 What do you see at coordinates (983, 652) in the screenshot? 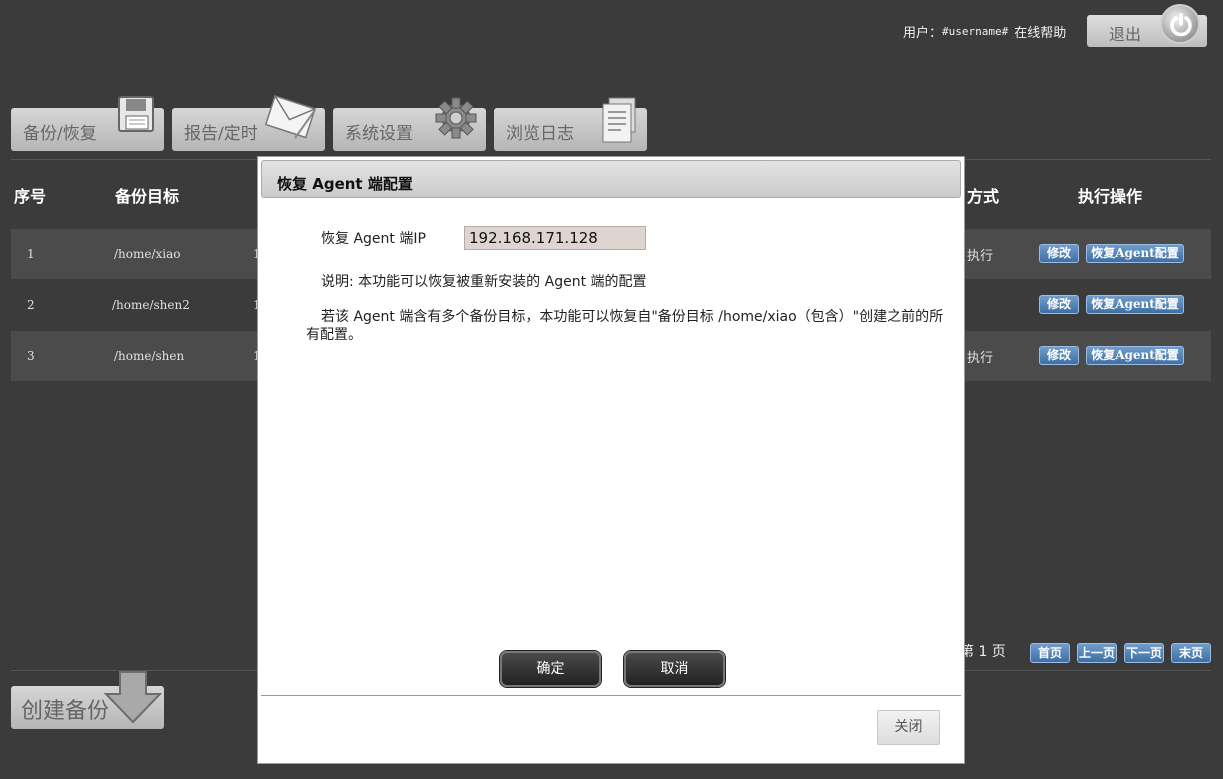
I see `page-indicator: 第 1 页` at bounding box center [983, 652].